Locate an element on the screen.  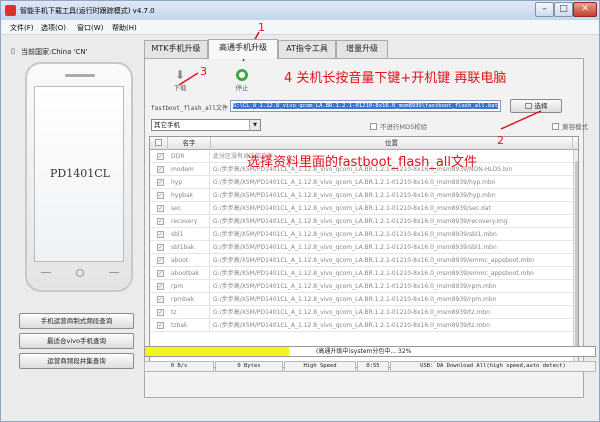
maximize-button: □ is located at coordinates (563, 9).